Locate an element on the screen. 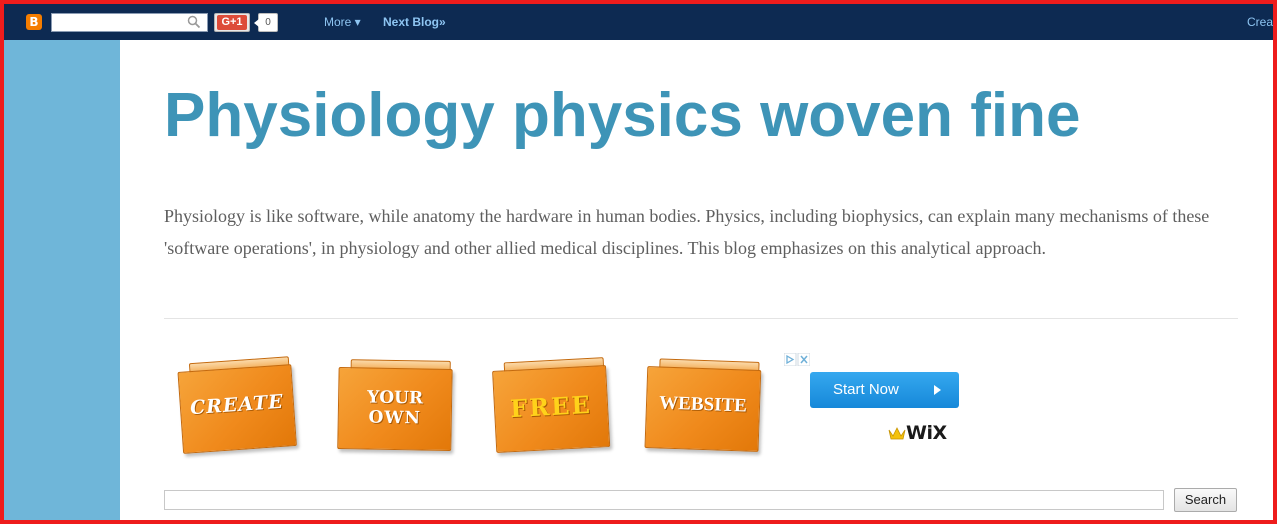  wix-brand-text: WiX is located at coordinates (926, 433).